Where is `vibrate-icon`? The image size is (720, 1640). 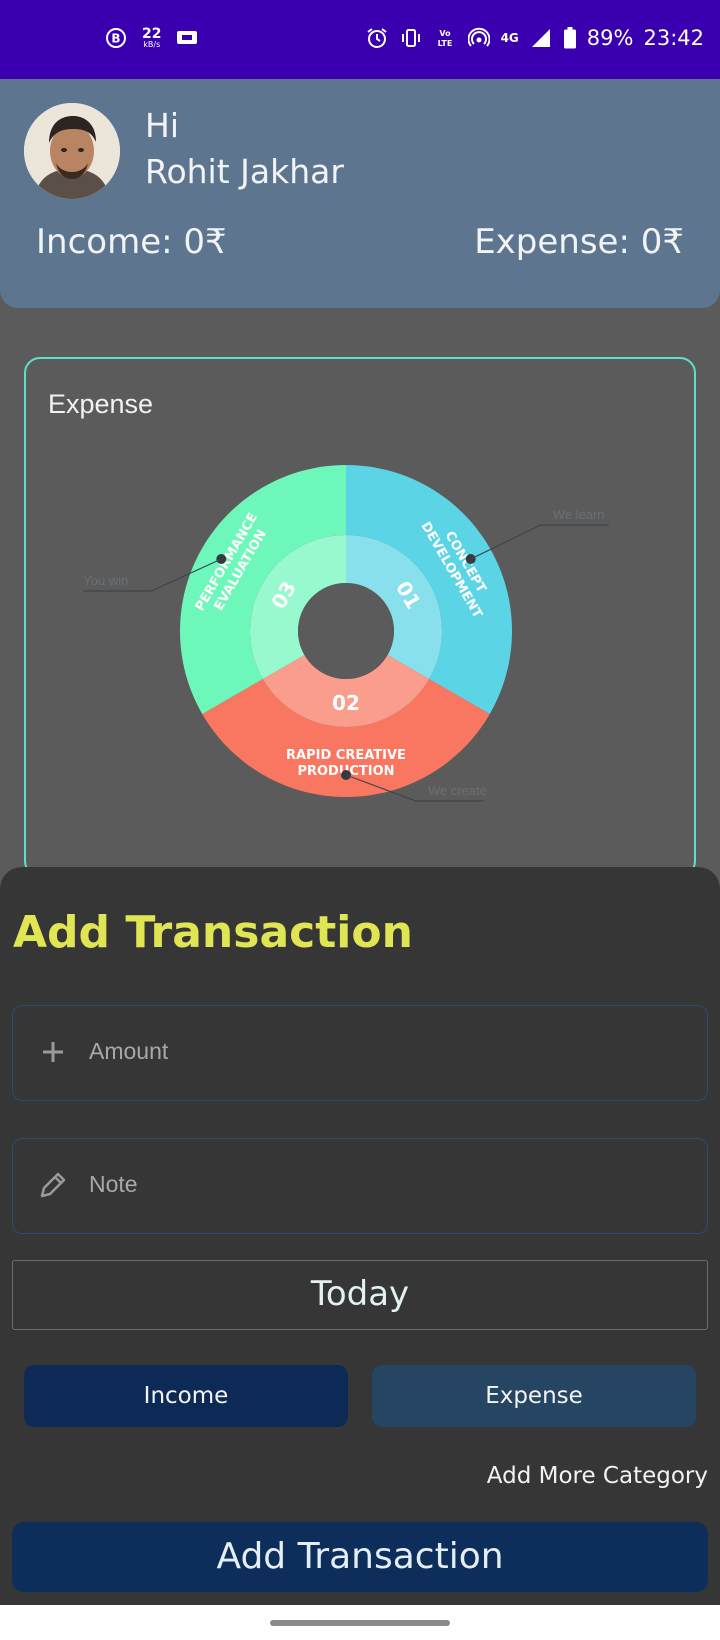
vibrate-icon is located at coordinates (411, 38).